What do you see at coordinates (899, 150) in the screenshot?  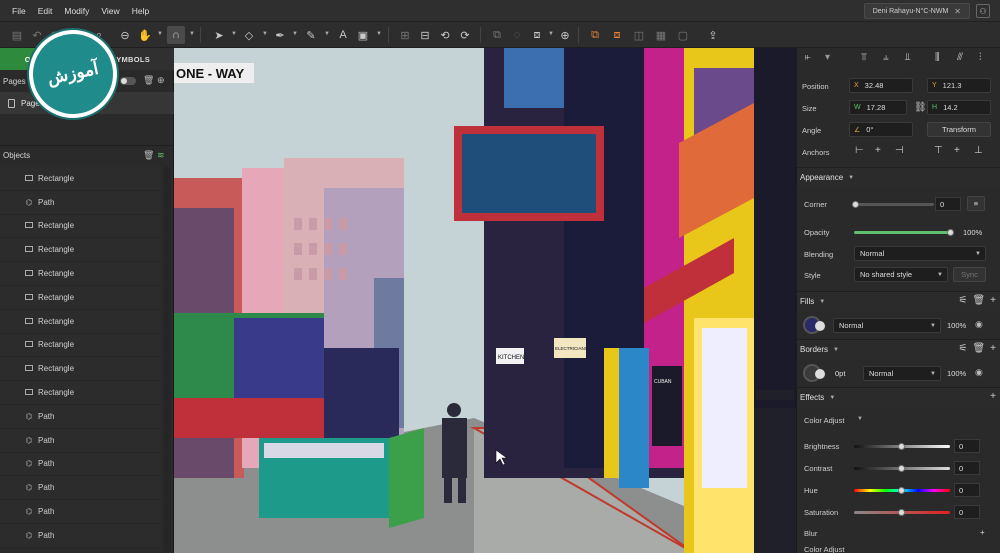 I see `anchor-right-icon: ⊣` at bounding box center [899, 150].